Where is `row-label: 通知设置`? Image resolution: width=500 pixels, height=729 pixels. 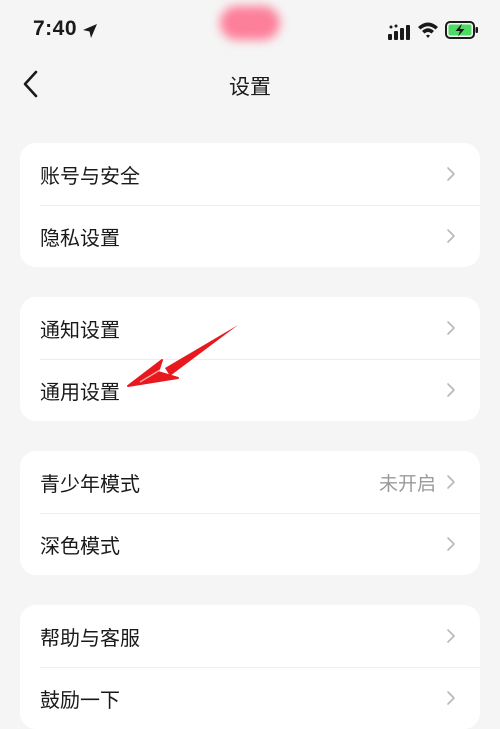
row-label: 通知设置 is located at coordinates (80, 330).